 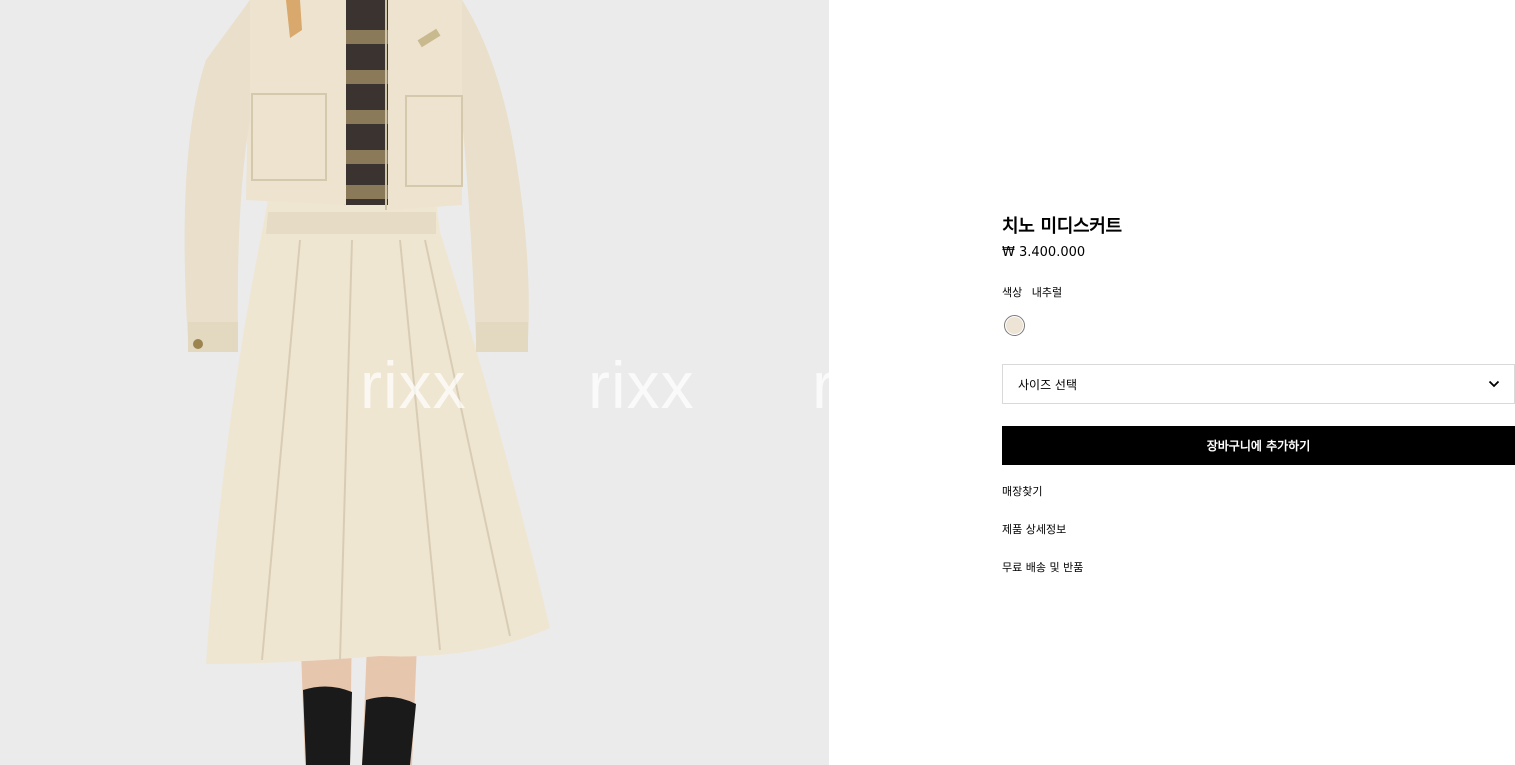 What do you see at coordinates (1044, 252) in the screenshot?
I see `product-price: ₩ 3.400.000` at bounding box center [1044, 252].